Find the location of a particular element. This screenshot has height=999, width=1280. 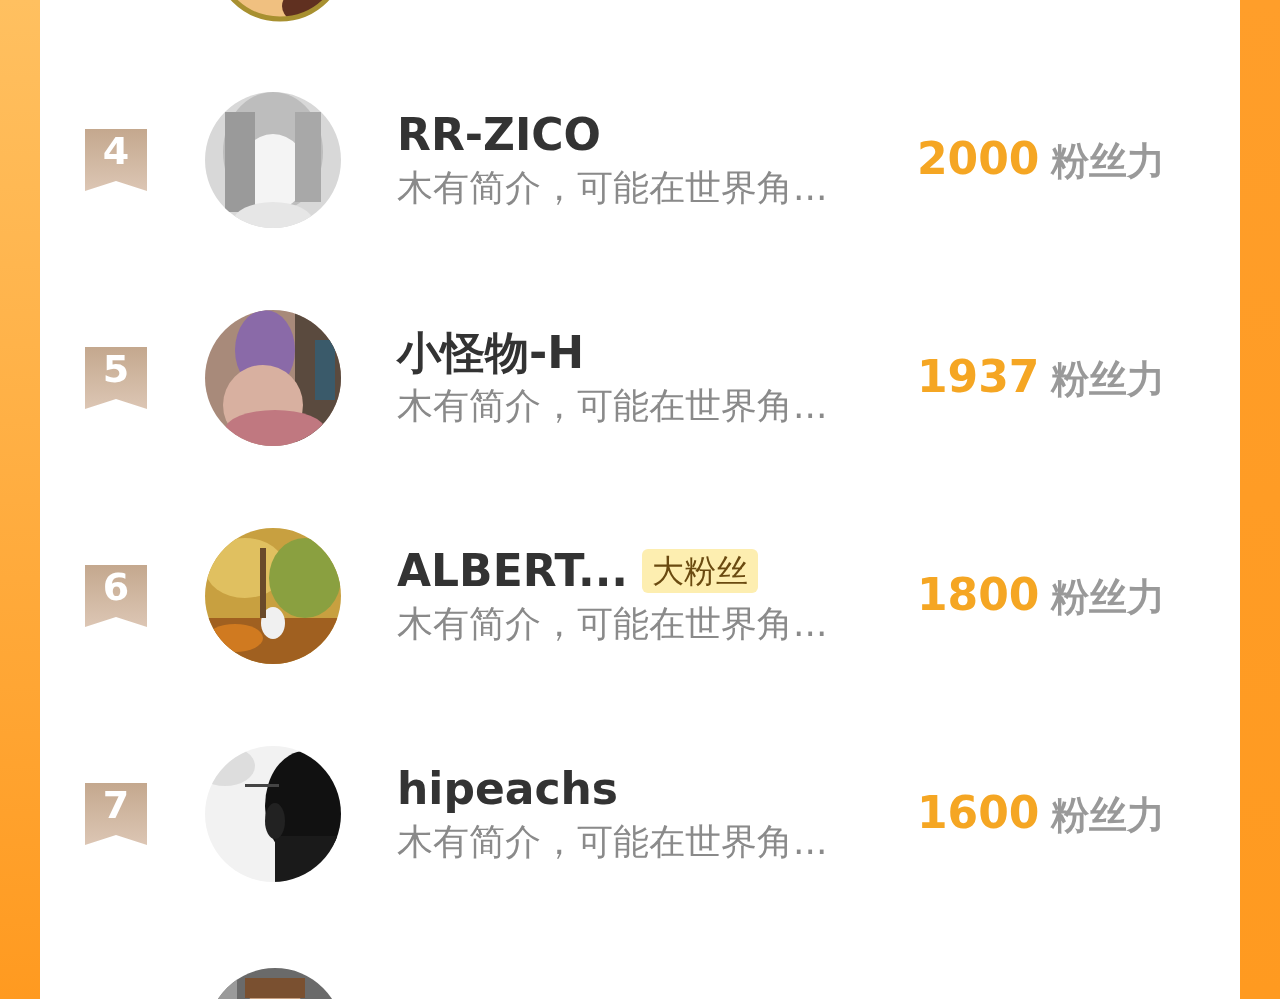

rank-ribbon: 6 is located at coordinates (116, 596).